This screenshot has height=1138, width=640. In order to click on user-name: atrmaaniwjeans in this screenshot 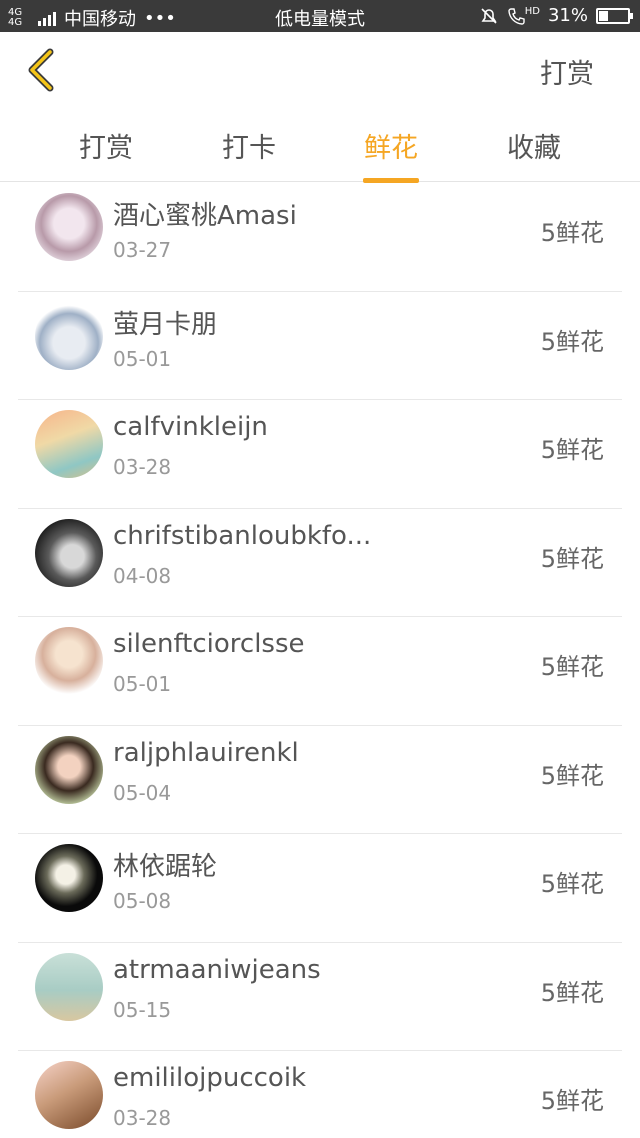, I will do `click(217, 969)`.